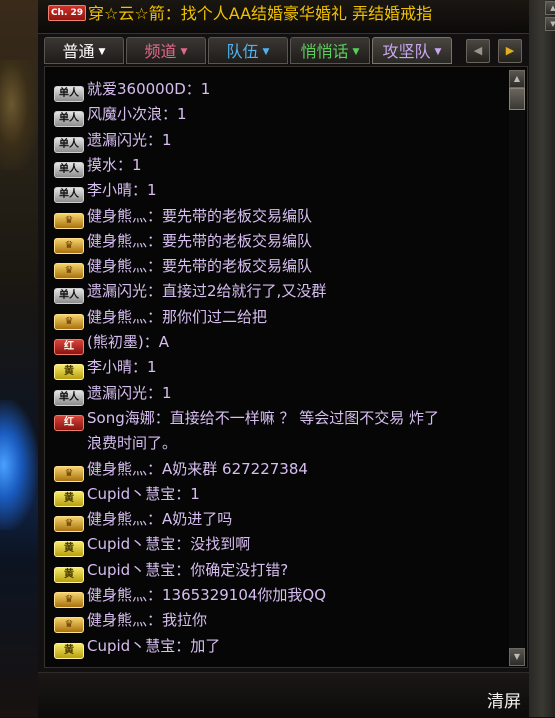 The image size is (555, 718). Describe the element at coordinates (263, 417) in the screenshot. I see `chat-message-text: Song海娜：直接给不一样嘛 ？ 等会过图不交易 炸了` at that location.